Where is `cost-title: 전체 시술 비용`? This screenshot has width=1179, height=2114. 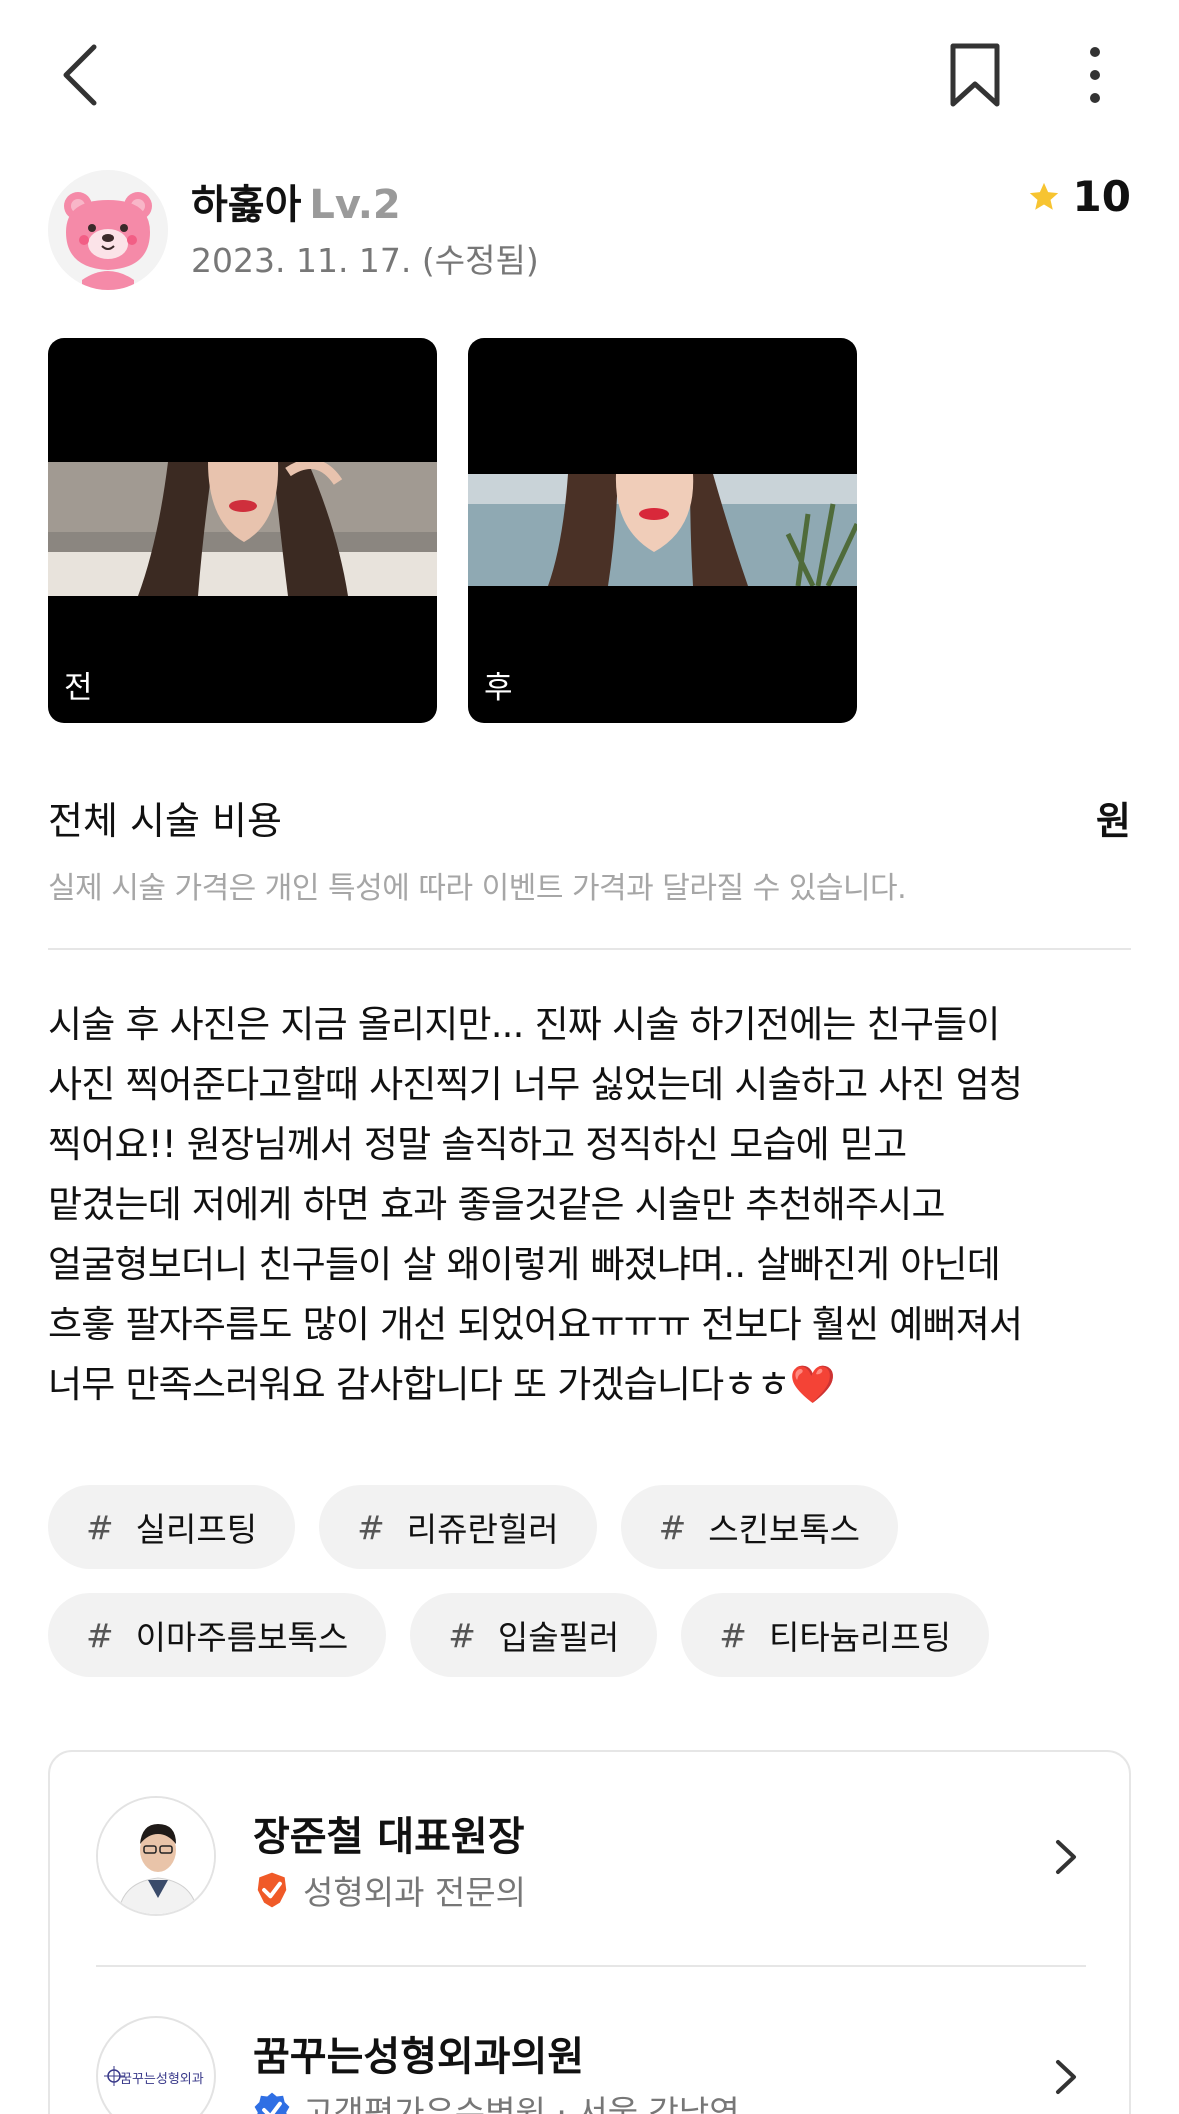 cost-title: 전체 시술 비용 is located at coordinates (165, 821).